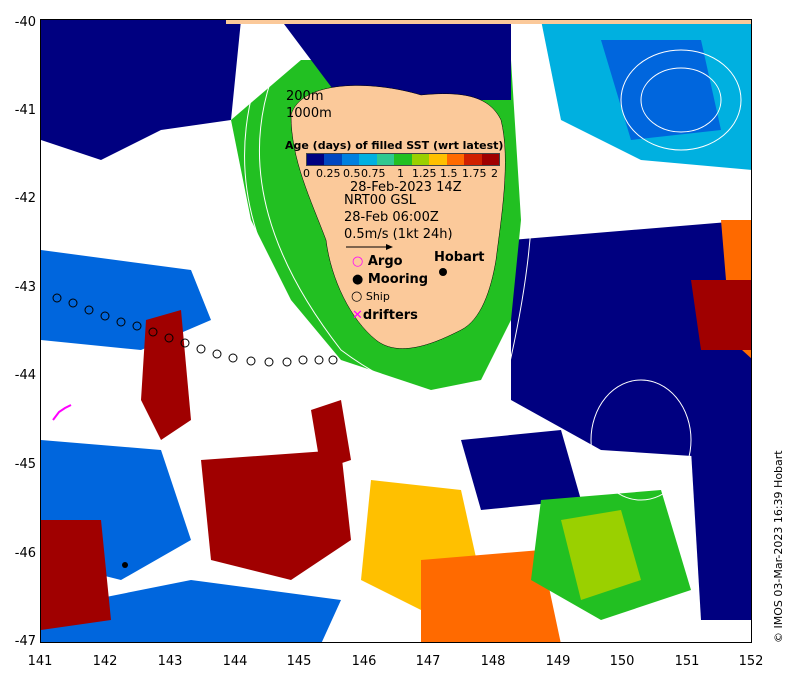  What do you see at coordinates (357, 296) in the screenshot?
I see `ship-marker-icon: ○` at bounding box center [357, 296].